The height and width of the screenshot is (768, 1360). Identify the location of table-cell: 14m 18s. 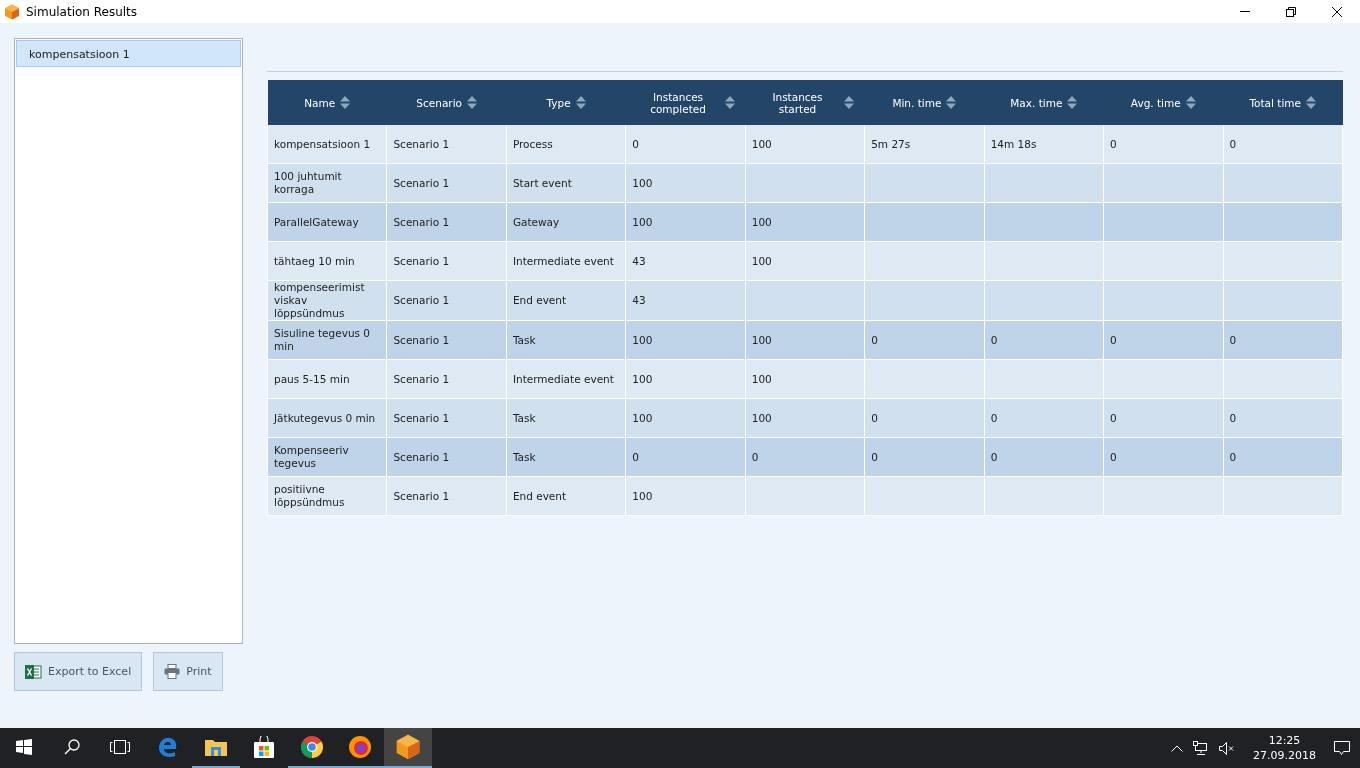
(1044, 144).